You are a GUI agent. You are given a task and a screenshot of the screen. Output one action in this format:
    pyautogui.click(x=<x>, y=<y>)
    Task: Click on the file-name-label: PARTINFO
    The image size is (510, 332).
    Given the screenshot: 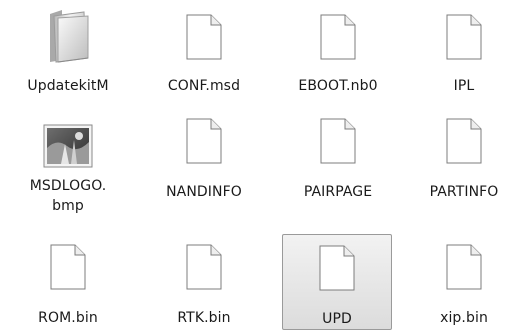 What is the action you would take?
    pyautogui.click(x=464, y=192)
    